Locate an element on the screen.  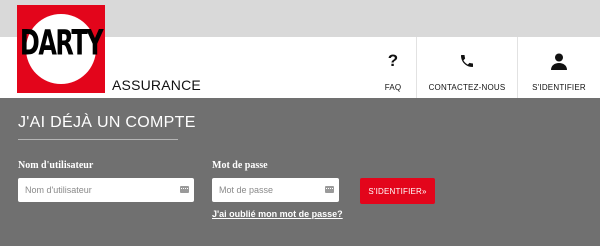
nav-login: S'IDENTIFIER is located at coordinates (559, 67).